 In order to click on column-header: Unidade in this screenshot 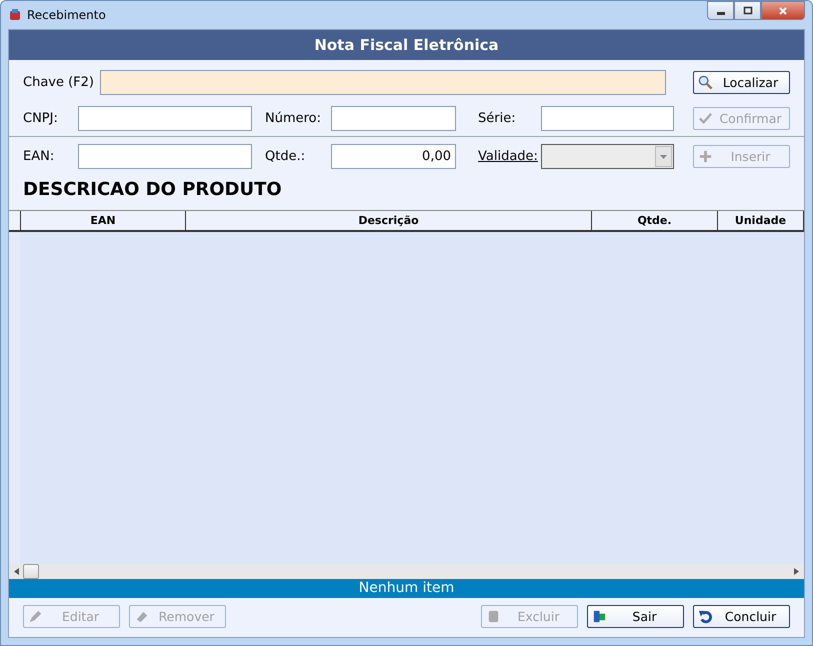, I will do `click(761, 220)`.